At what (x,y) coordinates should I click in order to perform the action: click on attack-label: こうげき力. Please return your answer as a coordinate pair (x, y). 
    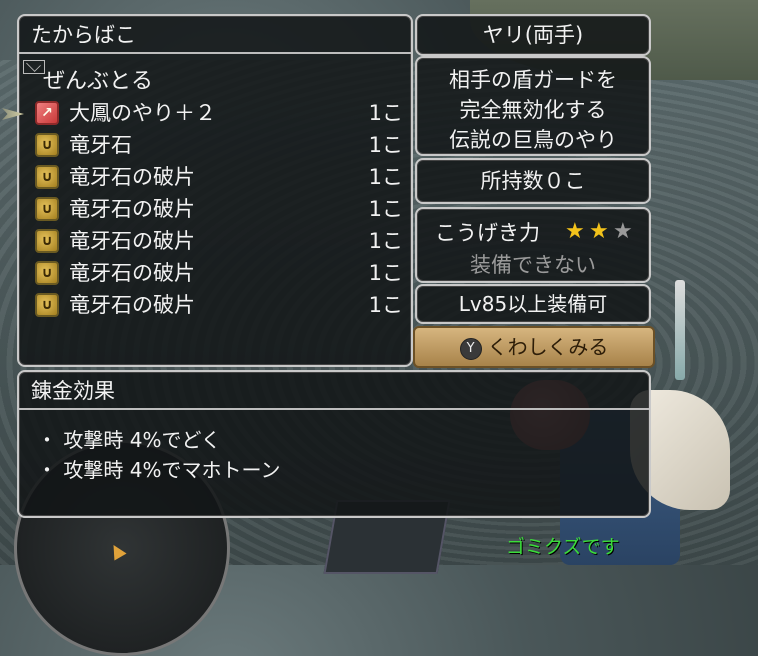
    Looking at the image, I should click on (487, 233).